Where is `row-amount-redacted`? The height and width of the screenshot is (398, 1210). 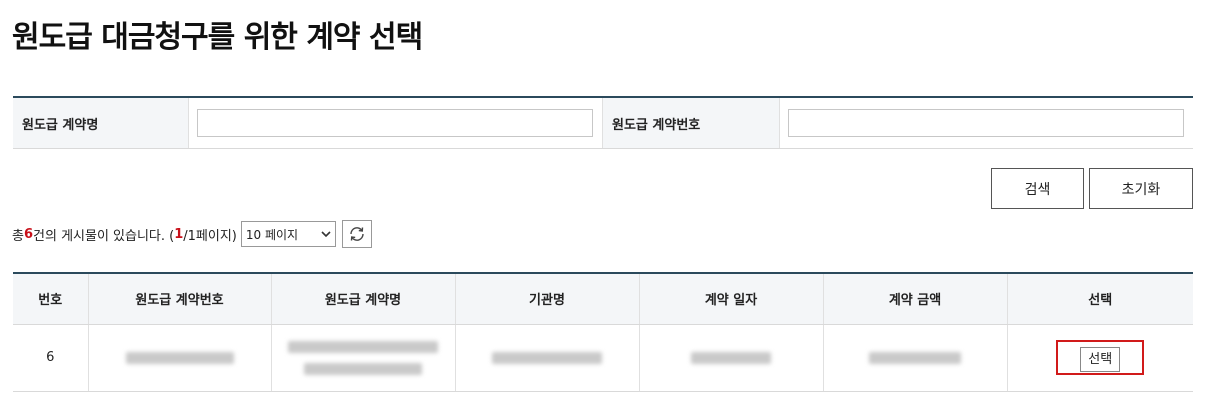 row-amount-redacted is located at coordinates (914, 358).